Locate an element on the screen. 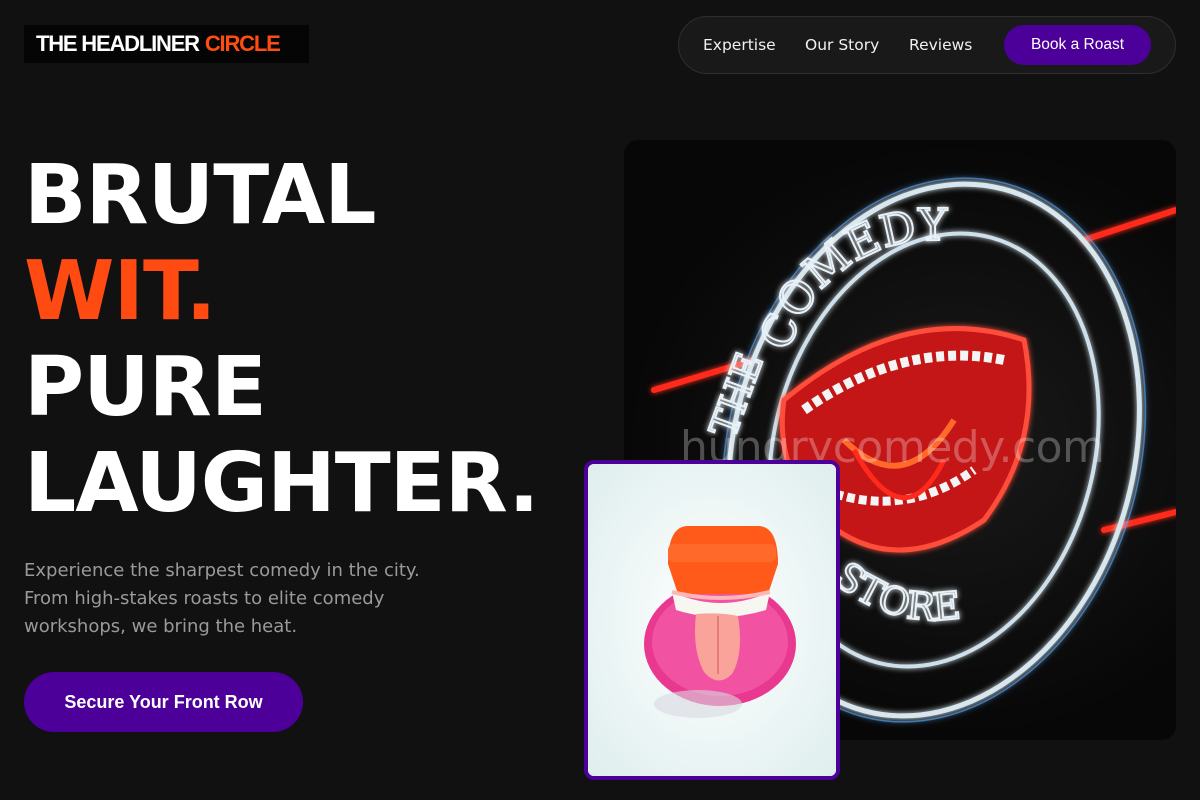 This screenshot has width=1200, height=800. main-nav: Expertise Our Story Reviews Book a Roast is located at coordinates (927, 45).